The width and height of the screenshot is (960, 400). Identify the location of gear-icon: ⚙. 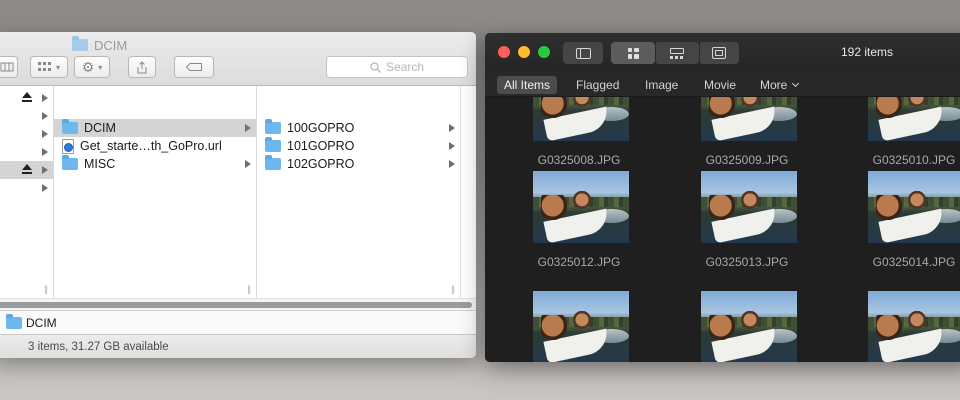
(88, 67).